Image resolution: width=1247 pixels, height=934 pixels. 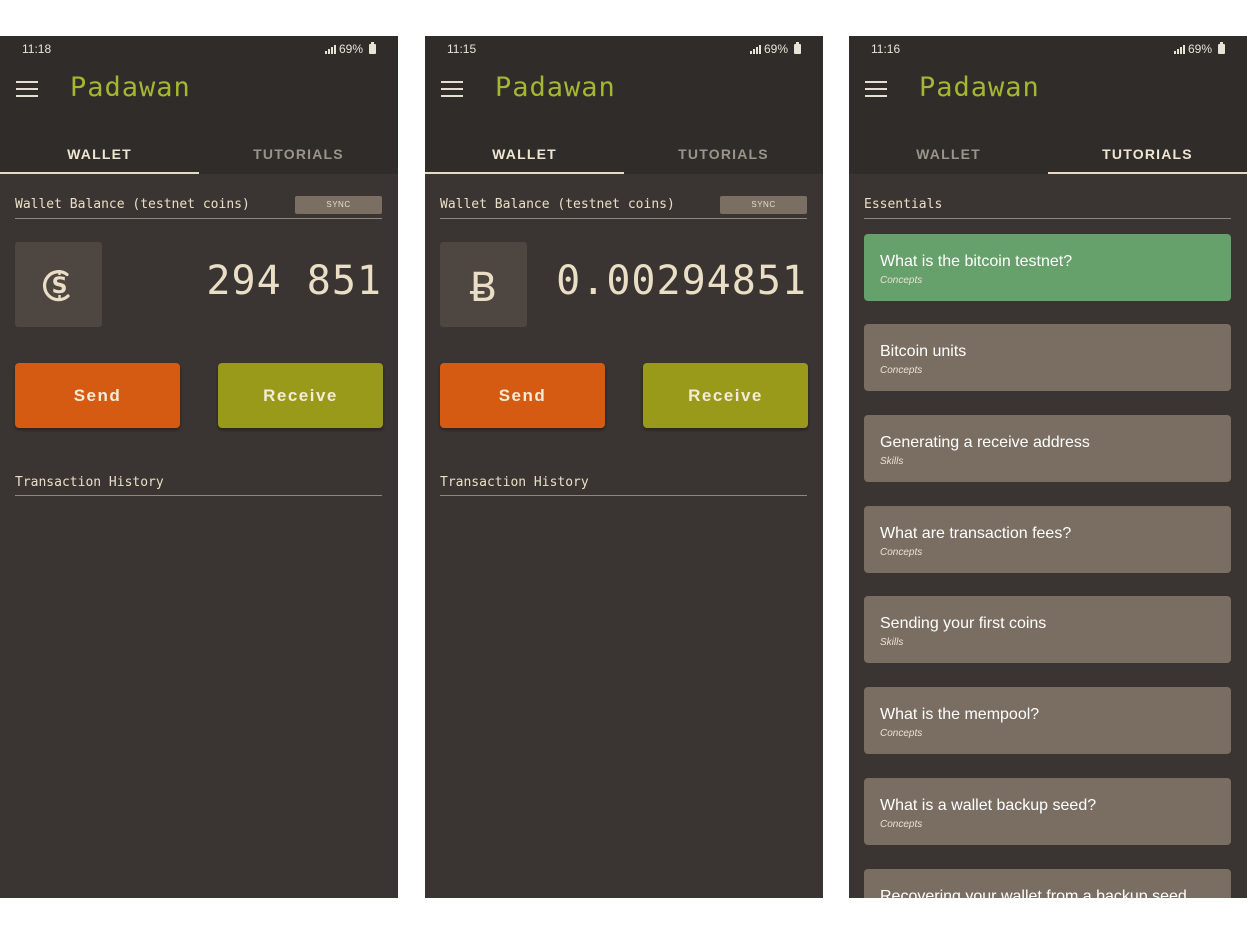 I want to click on tutorial-title: Sending your first coins, so click(x=963, y=623).